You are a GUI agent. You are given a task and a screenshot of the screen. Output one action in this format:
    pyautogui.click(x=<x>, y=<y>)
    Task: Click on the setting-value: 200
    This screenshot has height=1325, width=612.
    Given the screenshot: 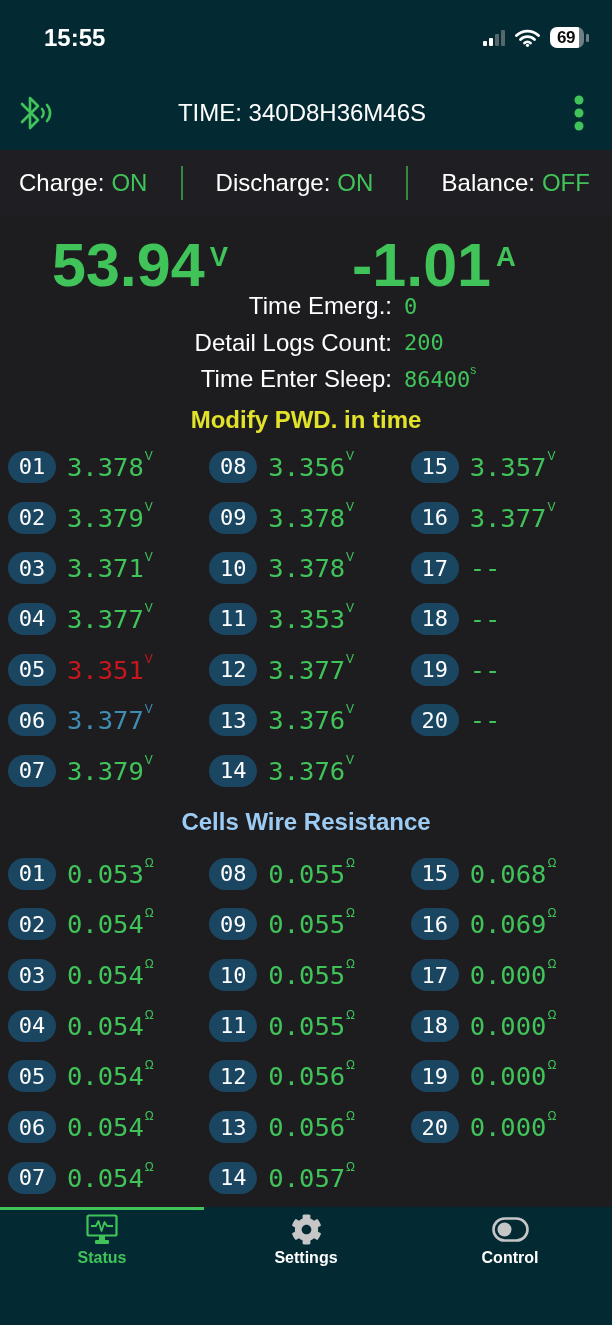 What is the action you would take?
    pyautogui.click(x=424, y=343)
    